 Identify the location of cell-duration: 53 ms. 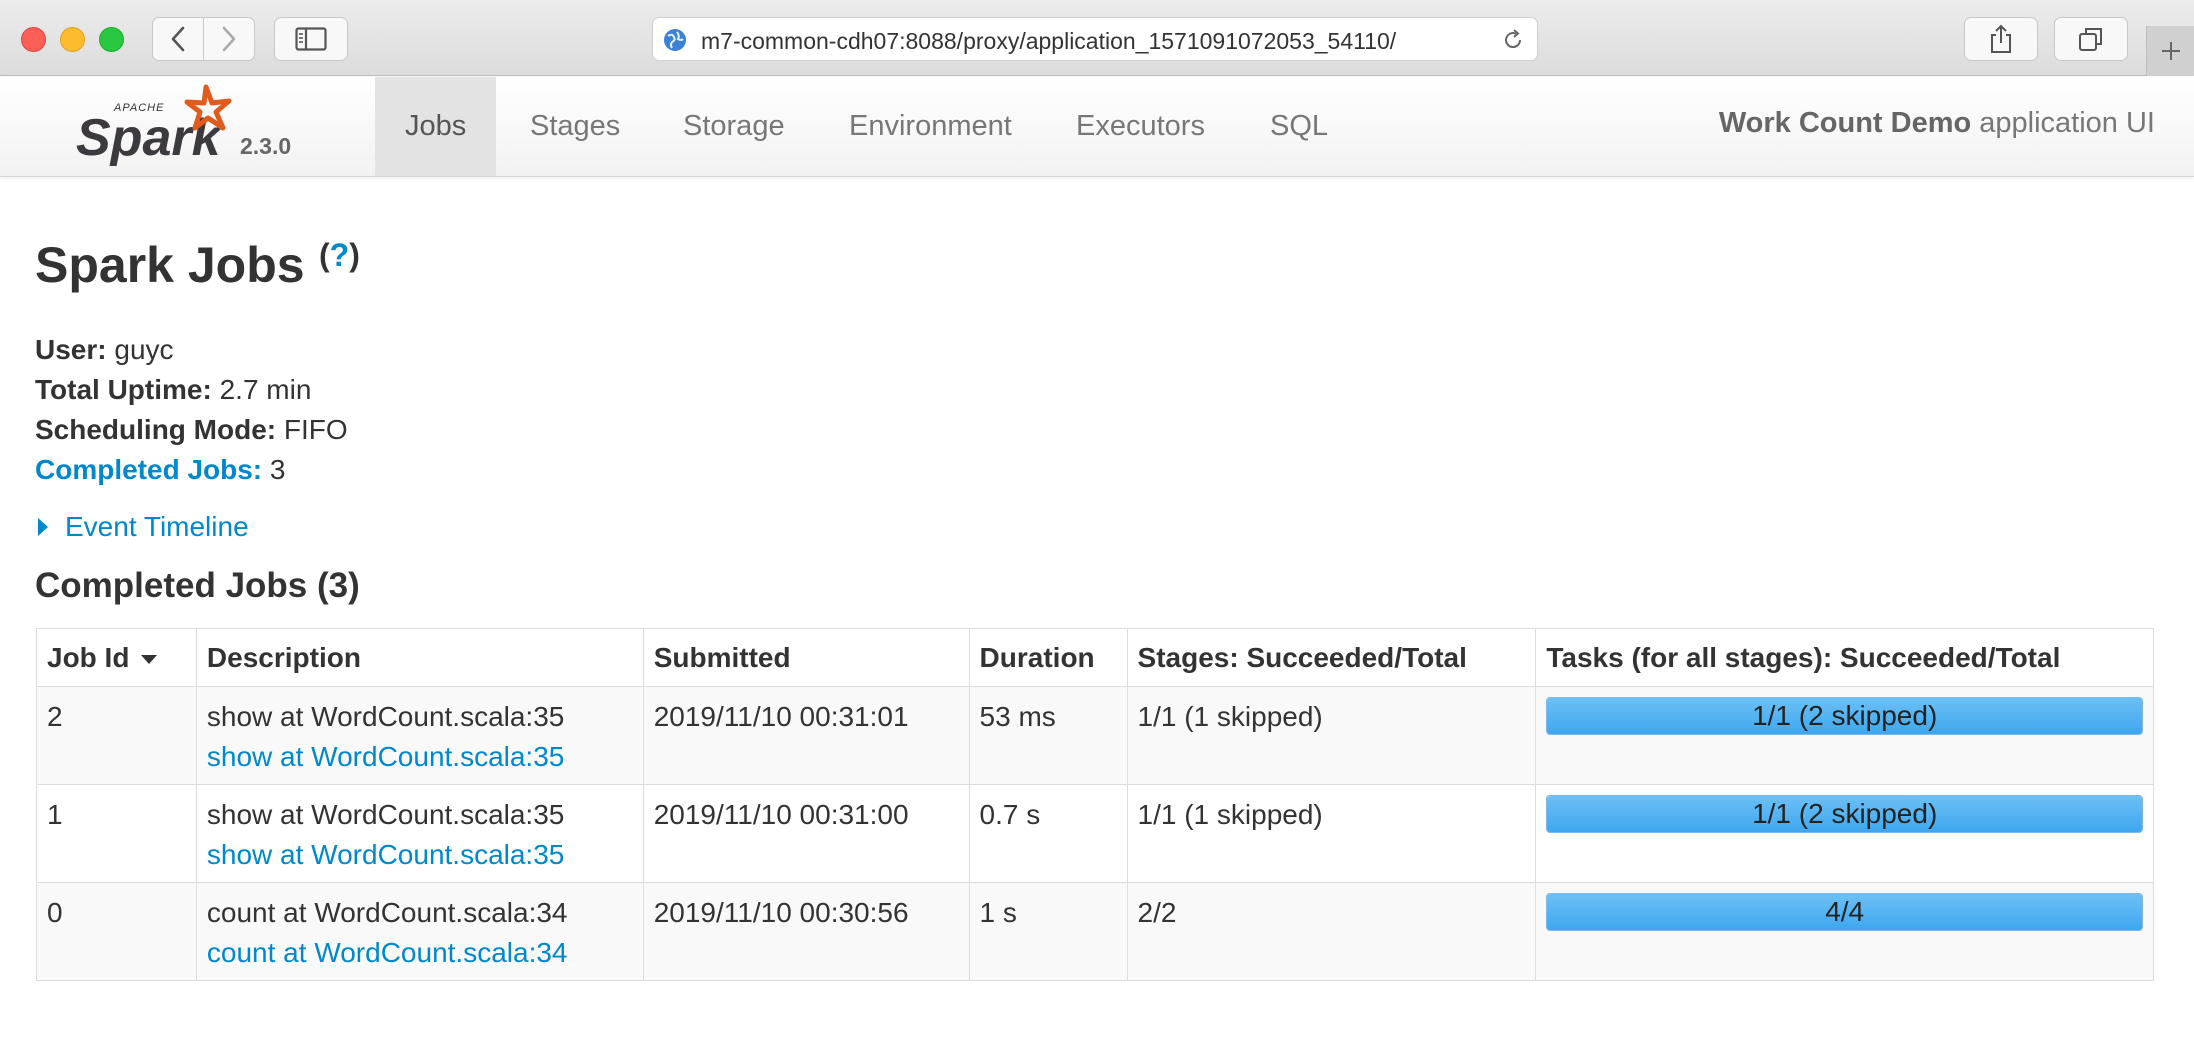
(1048, 735).